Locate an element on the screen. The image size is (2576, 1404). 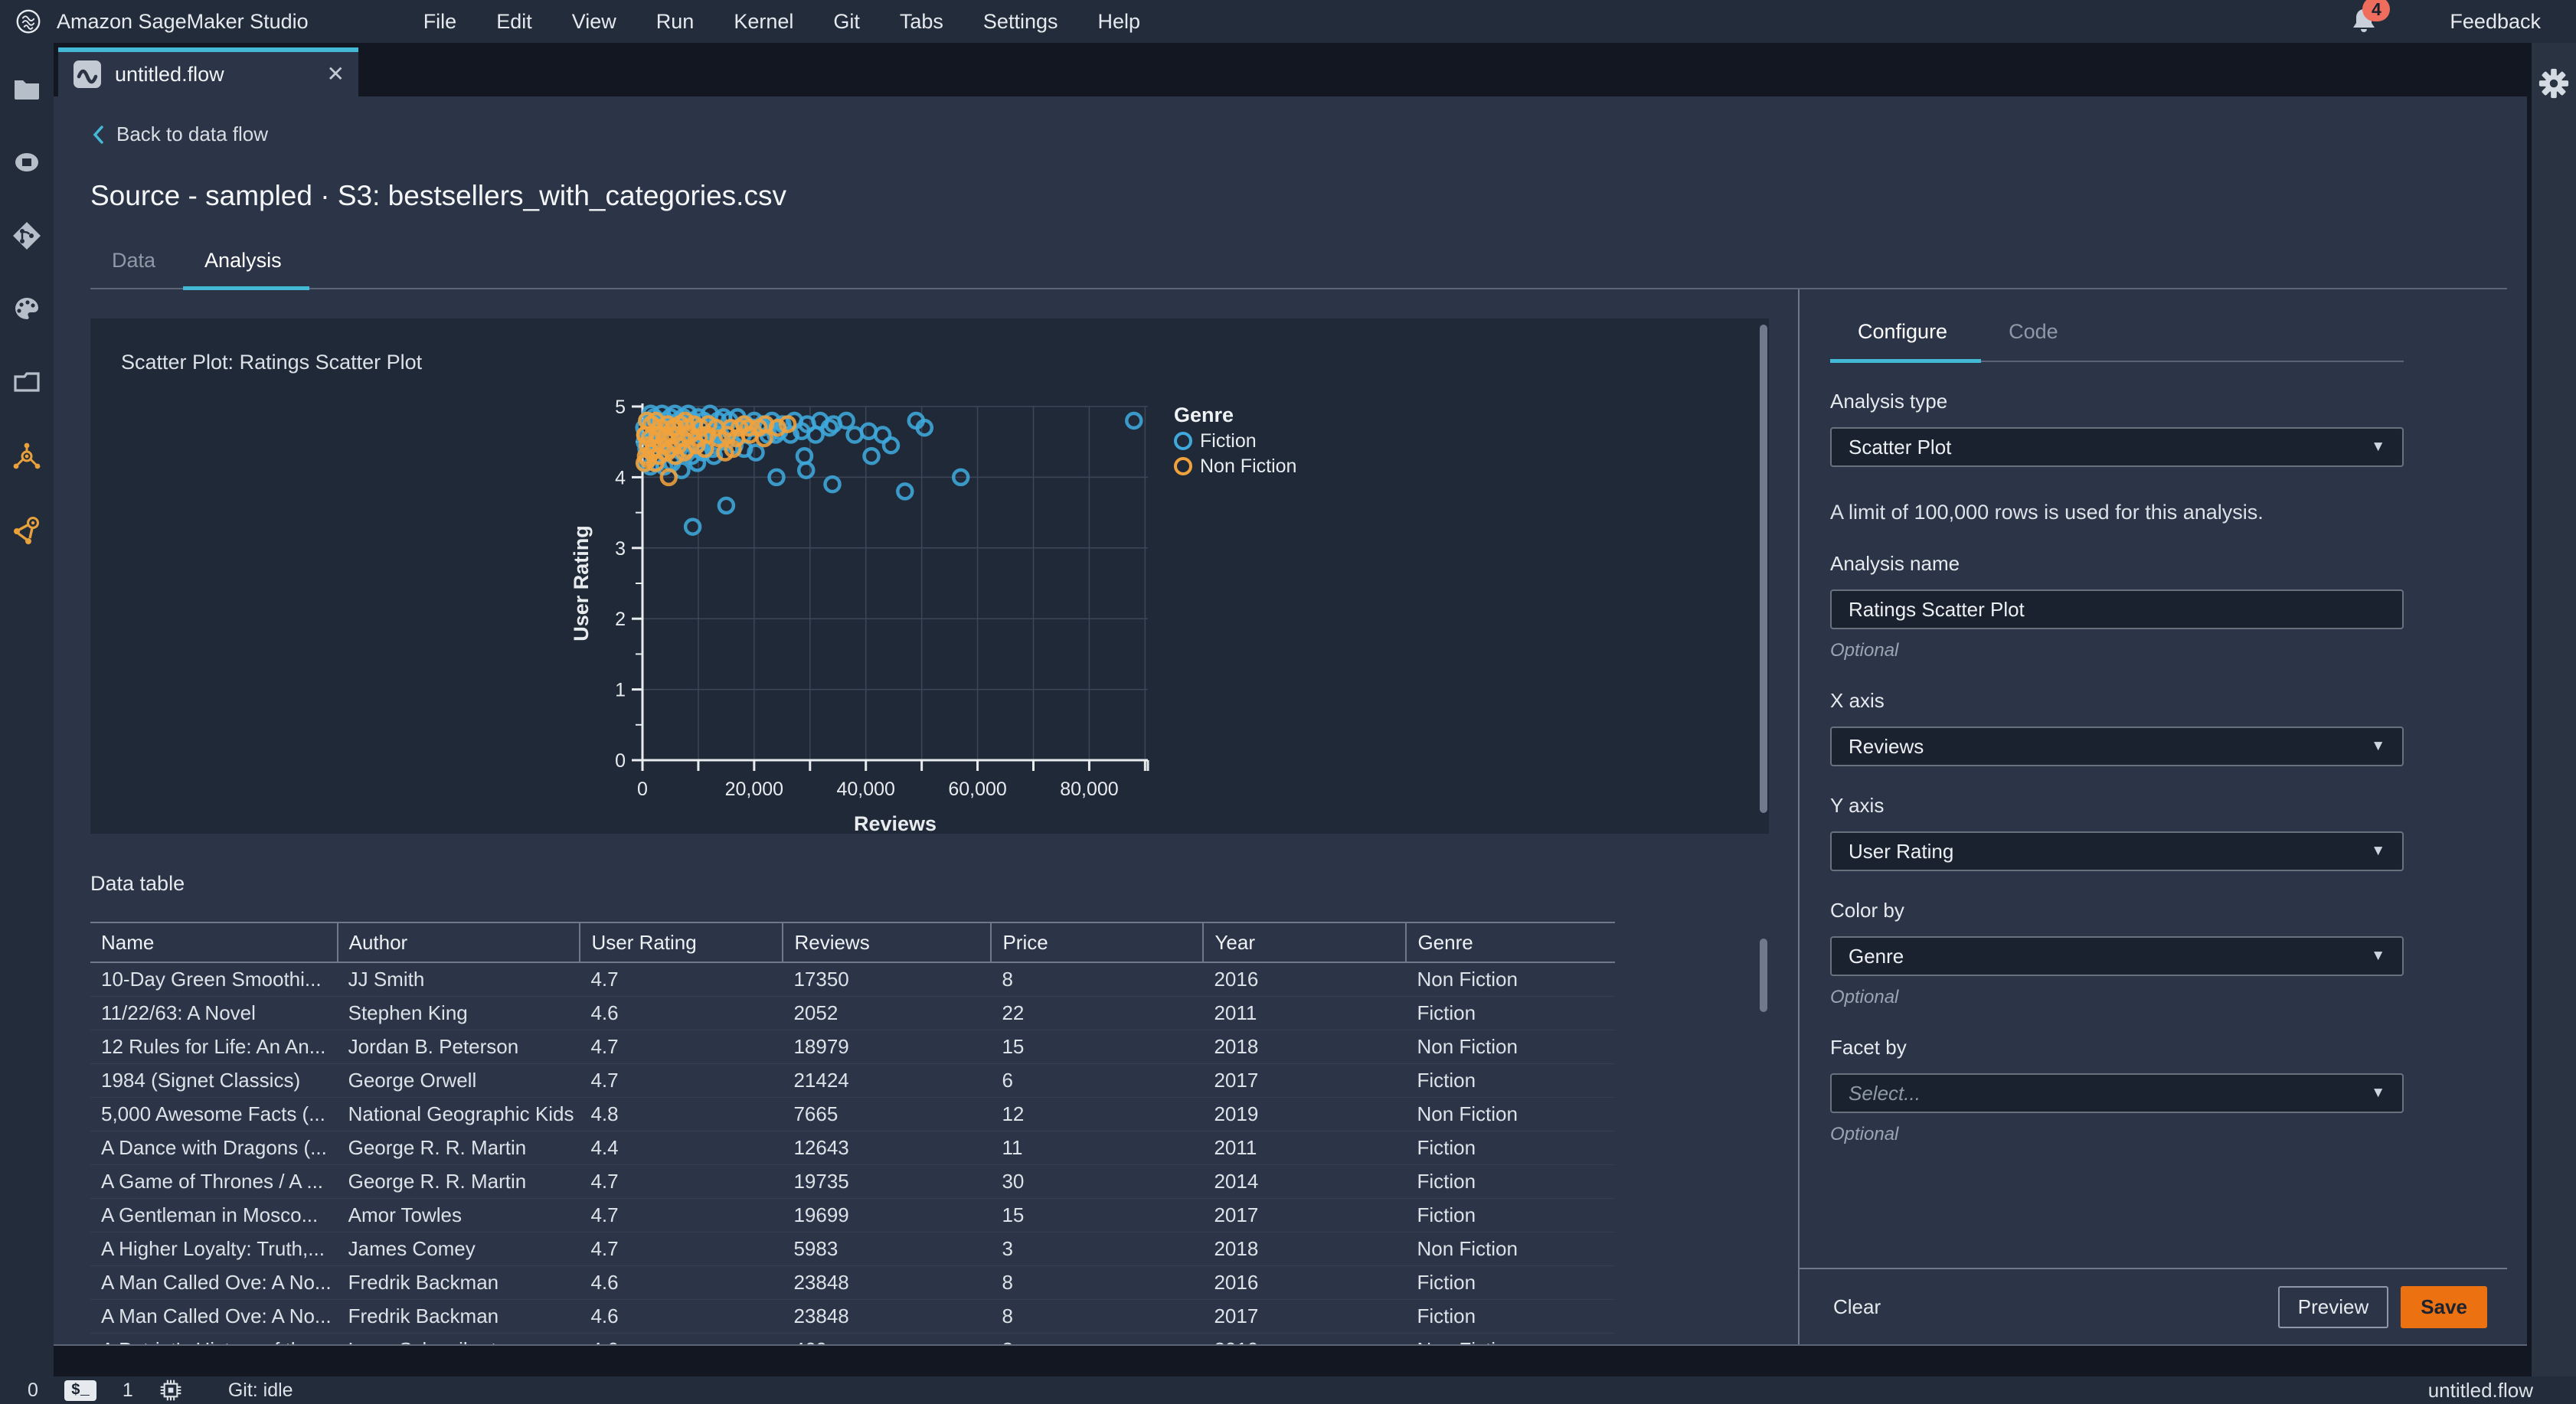
running-sessions-icon is located at coordinates (26, 163).